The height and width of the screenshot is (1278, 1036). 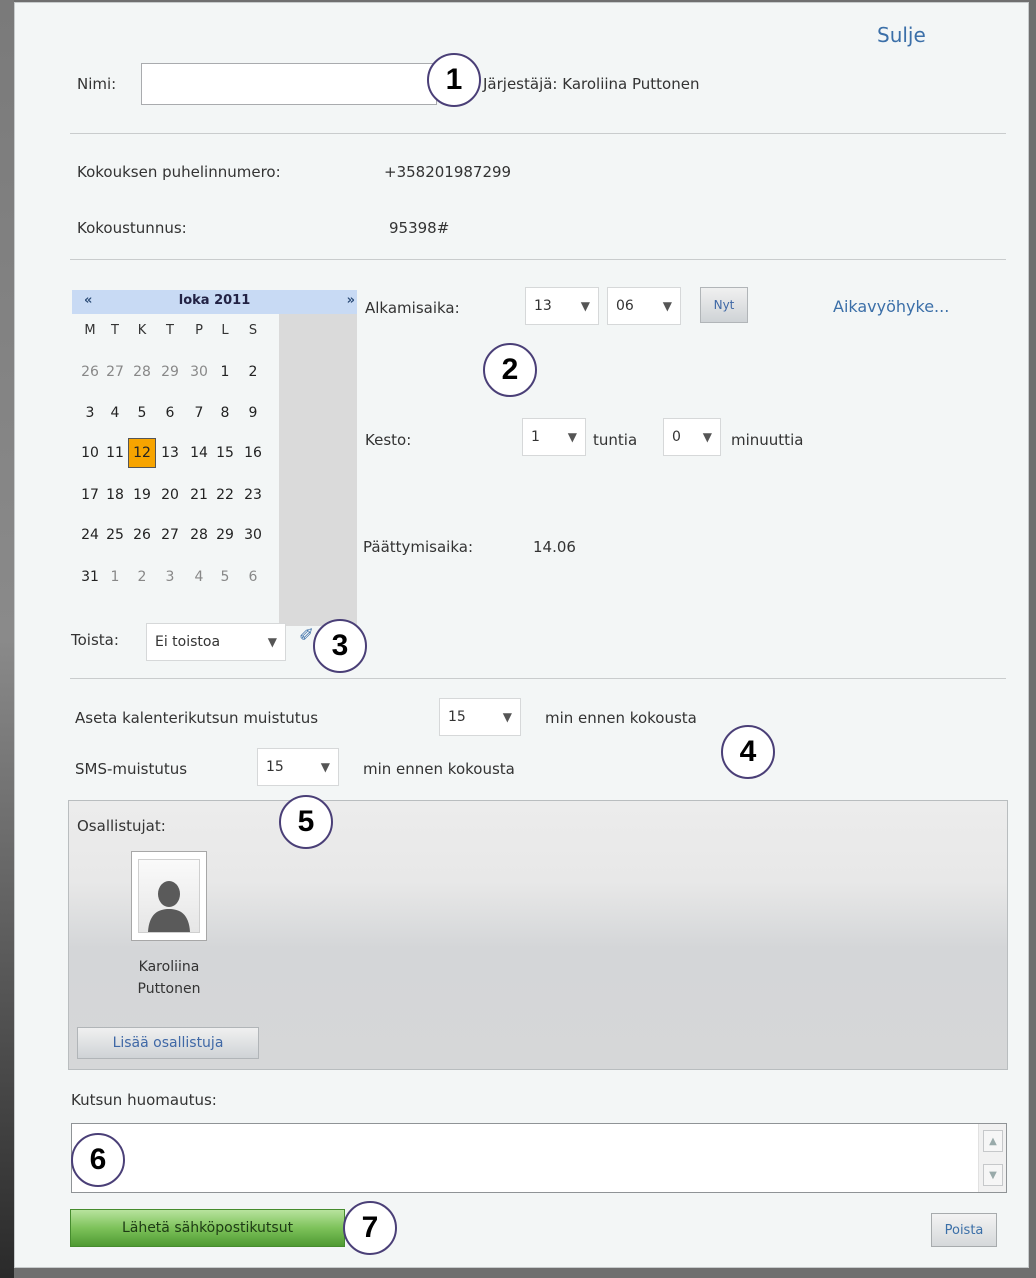 What do you see at coordinates (169, 896) in the screenshot?
I see `participant-card` at bounding box center [169, 896].